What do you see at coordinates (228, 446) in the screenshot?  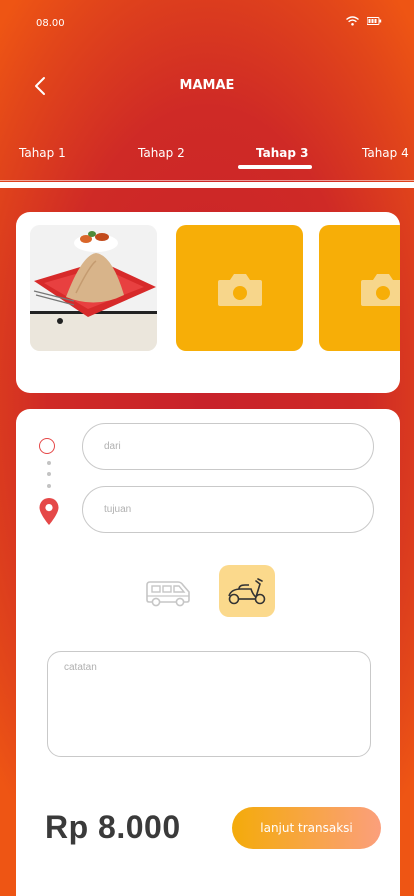 I see `origin-input` at bounding box center [228, 446].